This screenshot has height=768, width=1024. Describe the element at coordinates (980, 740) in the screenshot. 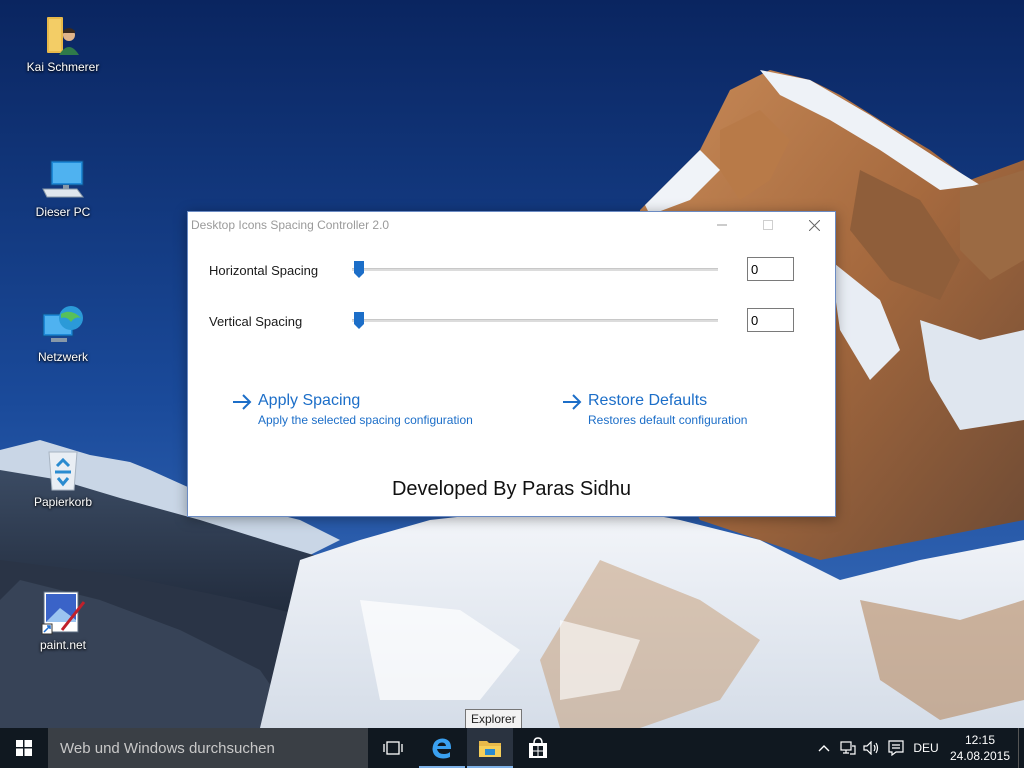

I see `clock-time: 12:15` at that location.